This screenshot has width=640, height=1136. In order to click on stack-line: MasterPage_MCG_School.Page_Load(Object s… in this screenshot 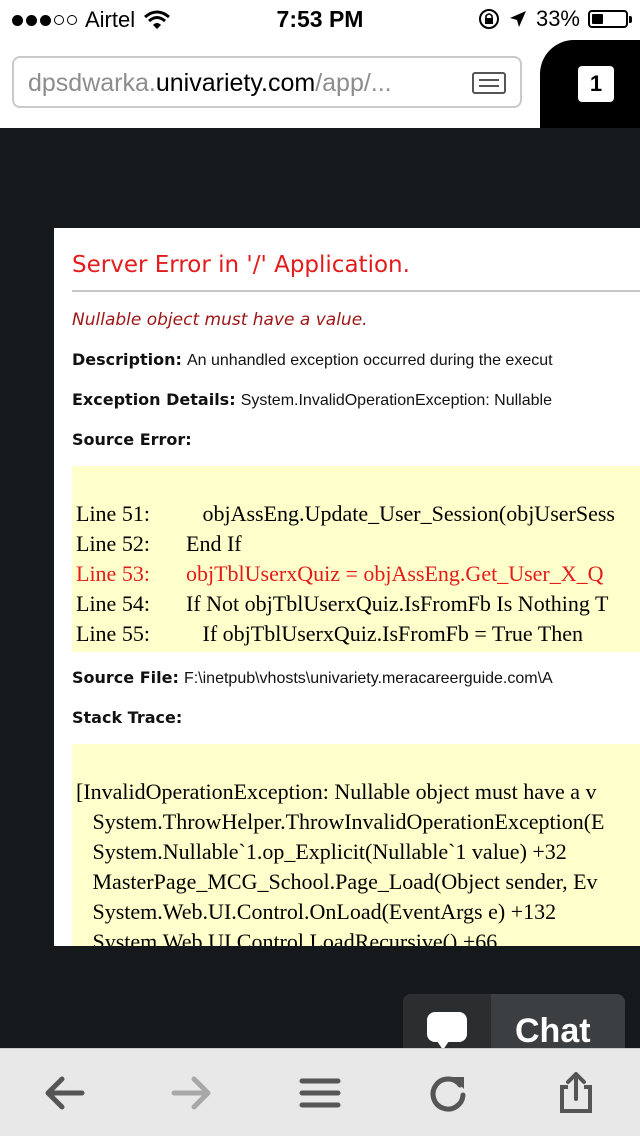, I will do `click(337, 881)`.